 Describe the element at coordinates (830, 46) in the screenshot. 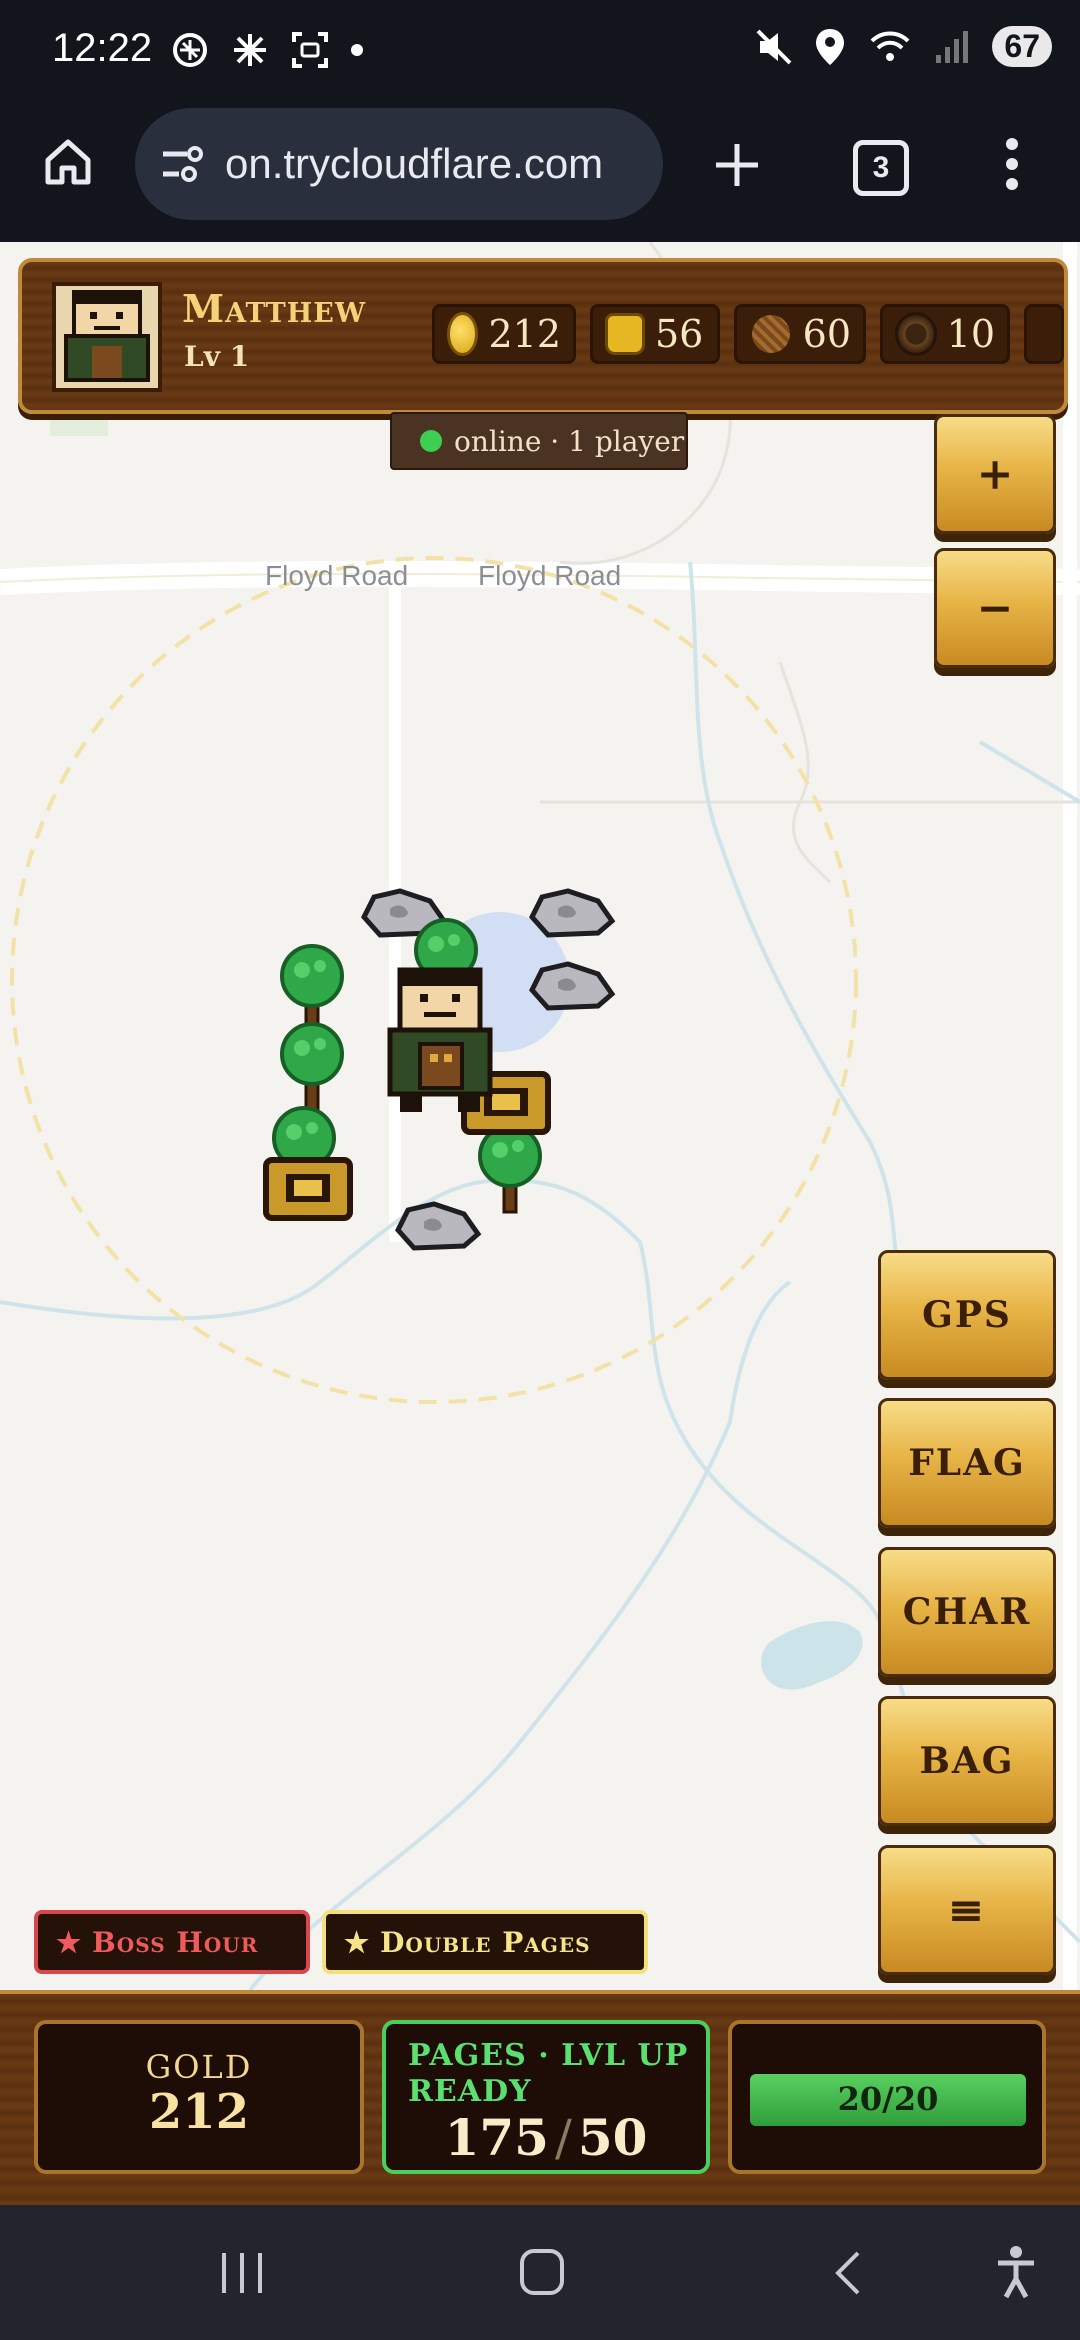

I see `location-icon` at that location.